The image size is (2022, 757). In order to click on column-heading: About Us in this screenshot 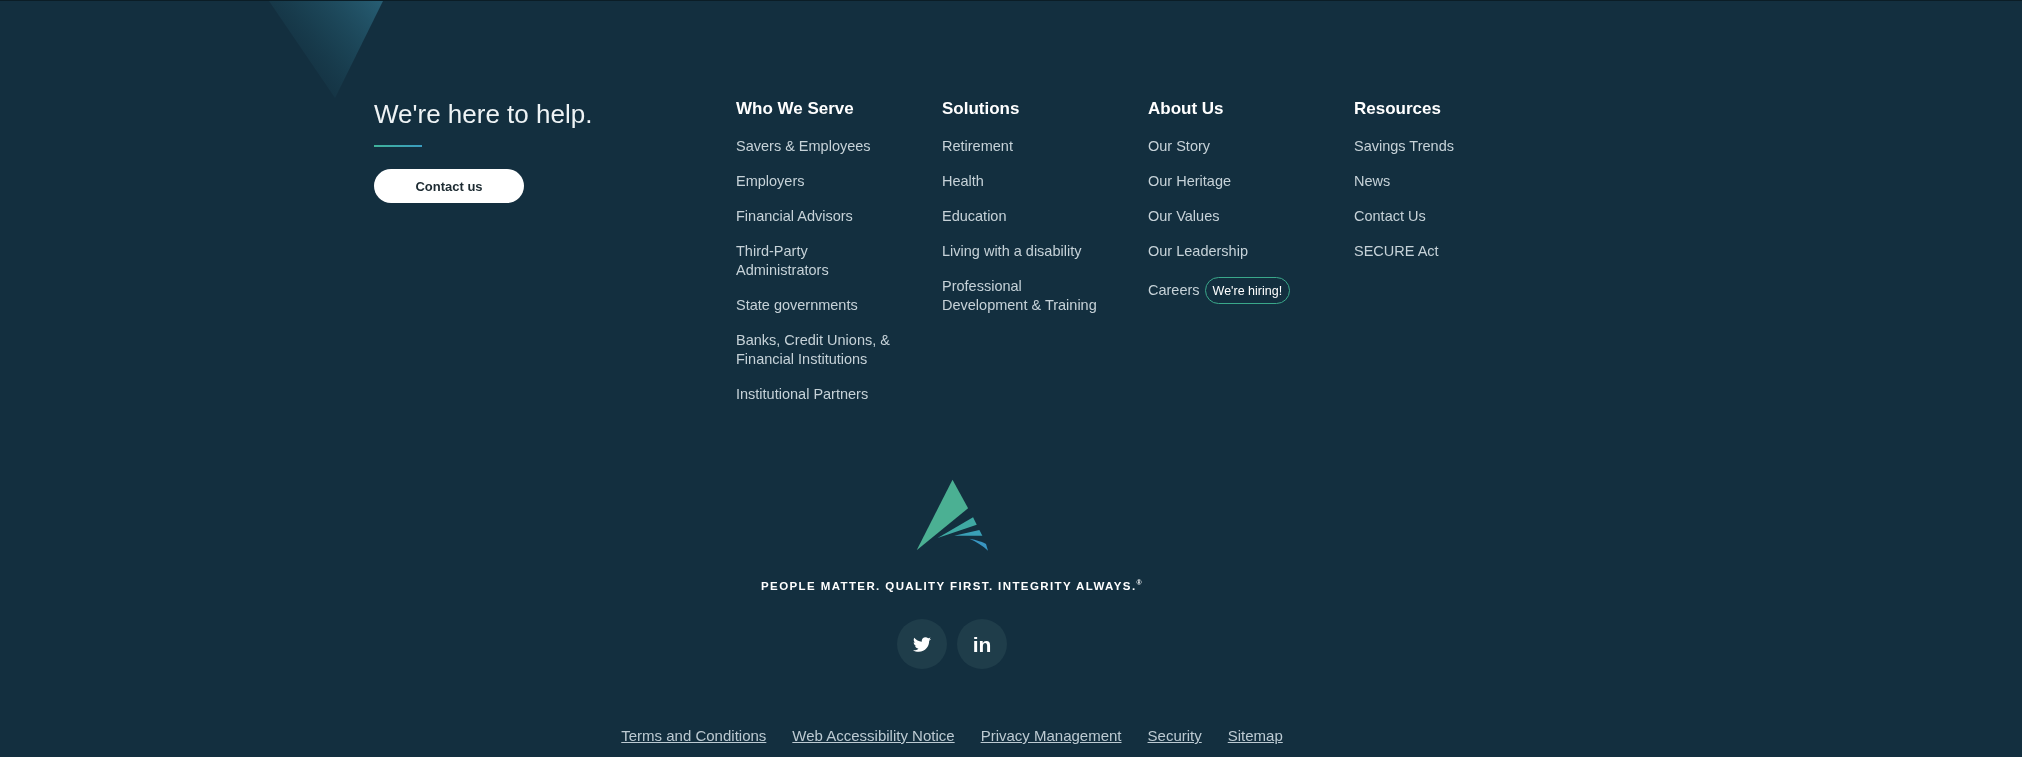, I will do `click(1186, 109)`.